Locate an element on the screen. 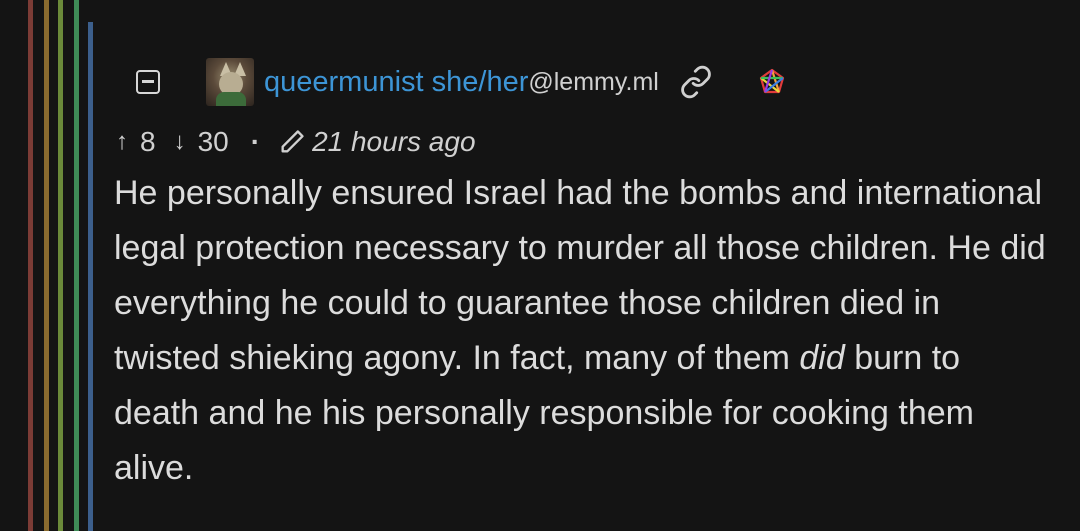  upvote-count: 8 is located at coordinates (148, 141).